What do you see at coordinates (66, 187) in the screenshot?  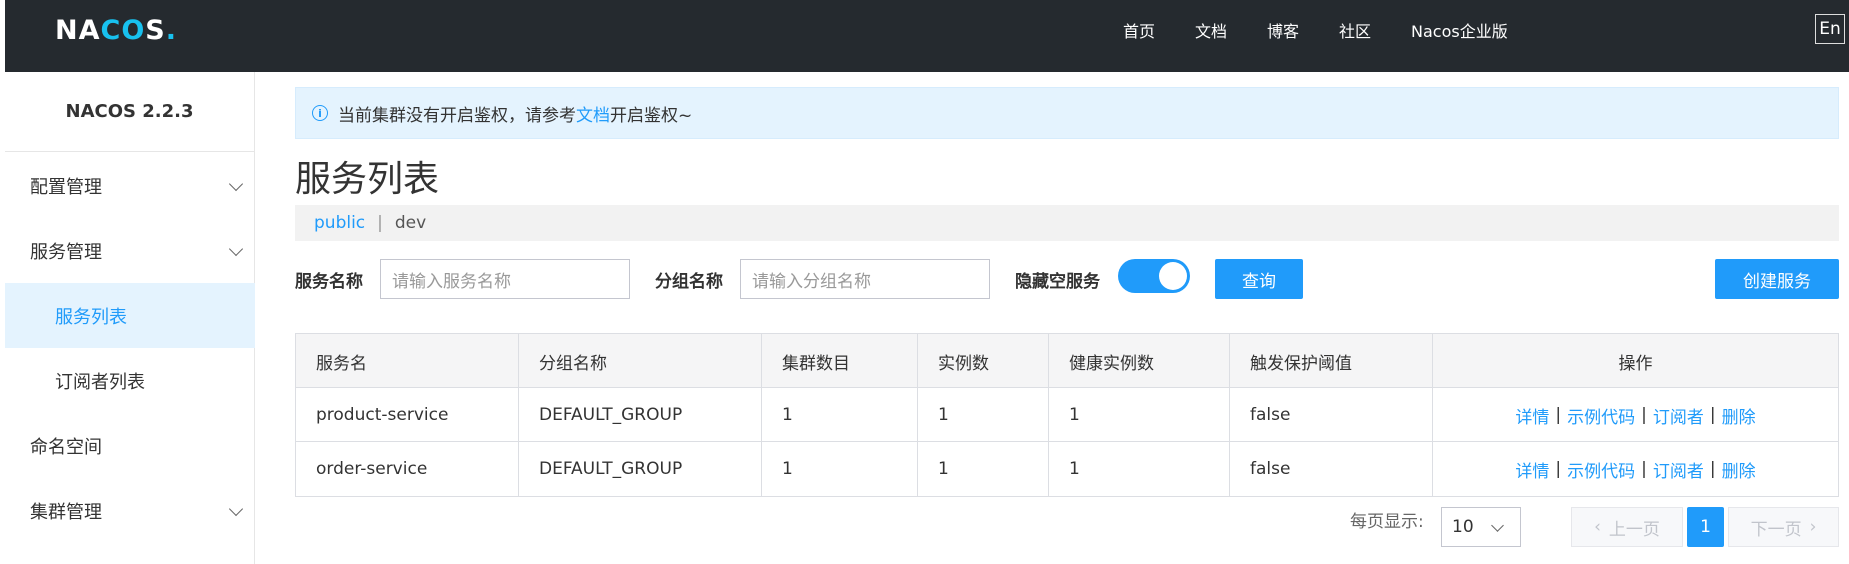 I see `sidebar-item-label: 配置管理` at bounding box center [66, 187].